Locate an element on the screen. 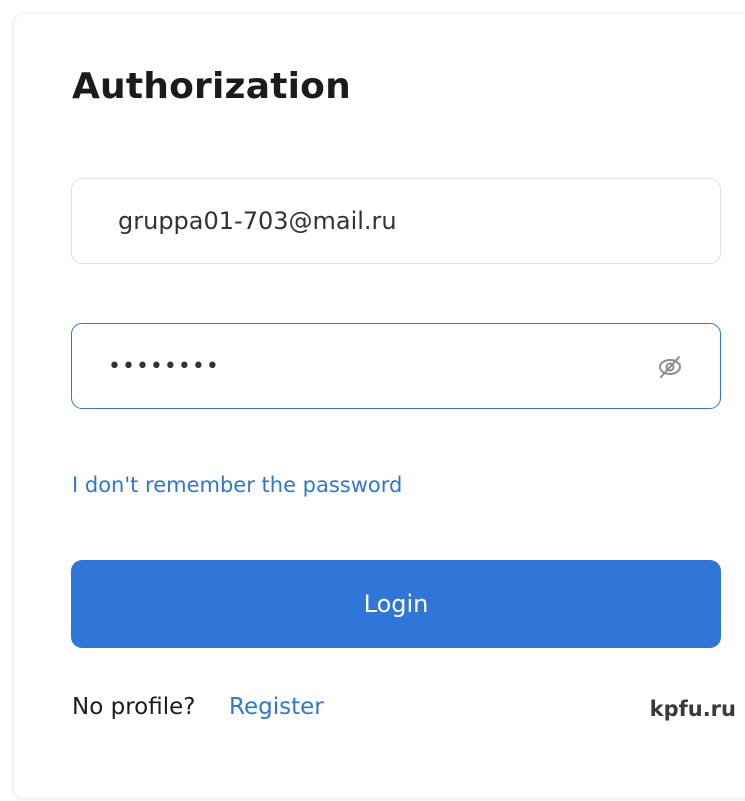 This screenshot has height=801, width=745. brand-label: kpfu.ru is located at coordinates (692, 709).